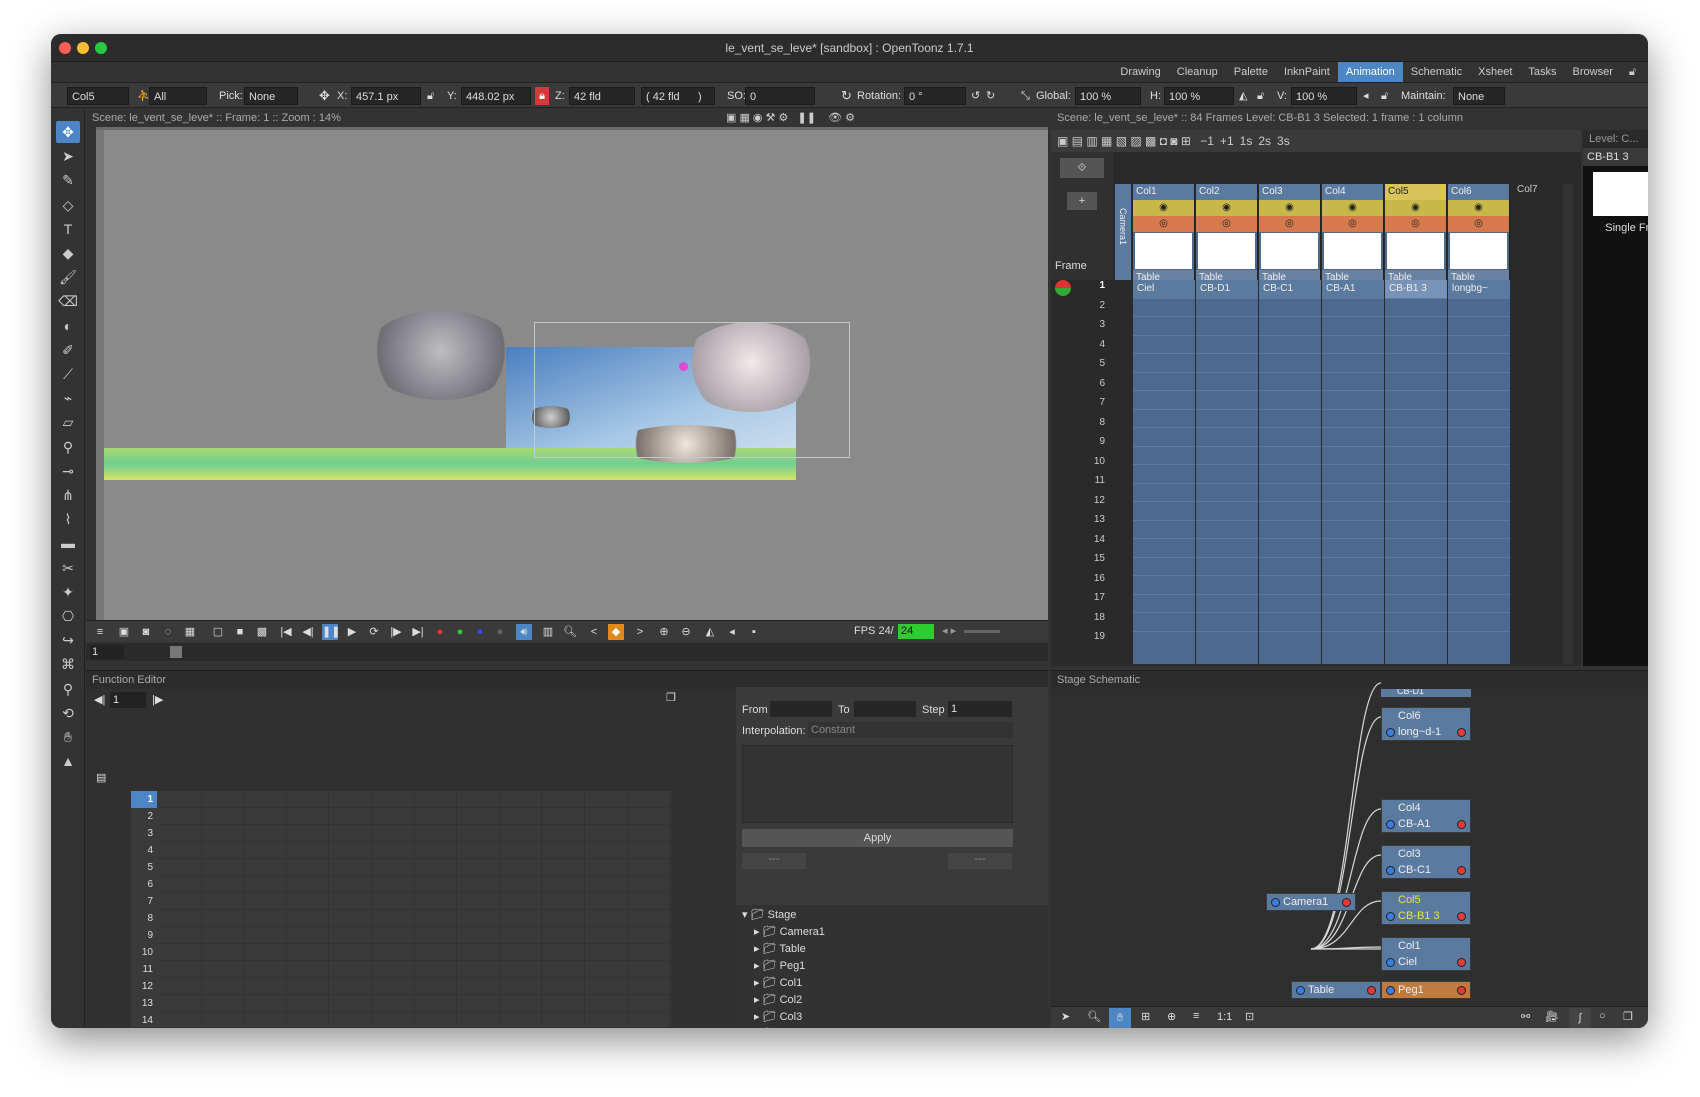 The width and height of the screenshot is (1700, 1097). What do you see at coordinates (99, 699) in the screenshot?
I see `prev-key-icon: ◀|` at bounding box center [99, 699].